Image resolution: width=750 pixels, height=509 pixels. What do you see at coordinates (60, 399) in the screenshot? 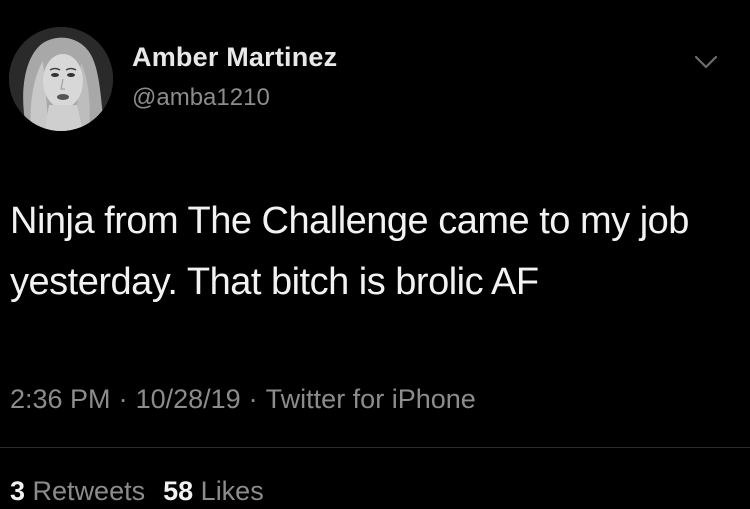
I see `tweet-time: 2:36 PM` at bounding box center [60, 399].